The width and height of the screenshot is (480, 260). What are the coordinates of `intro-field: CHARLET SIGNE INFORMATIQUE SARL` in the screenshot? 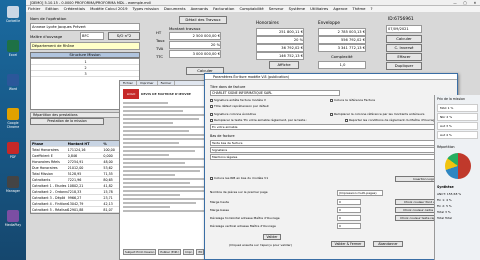 It's located at (275, 93).